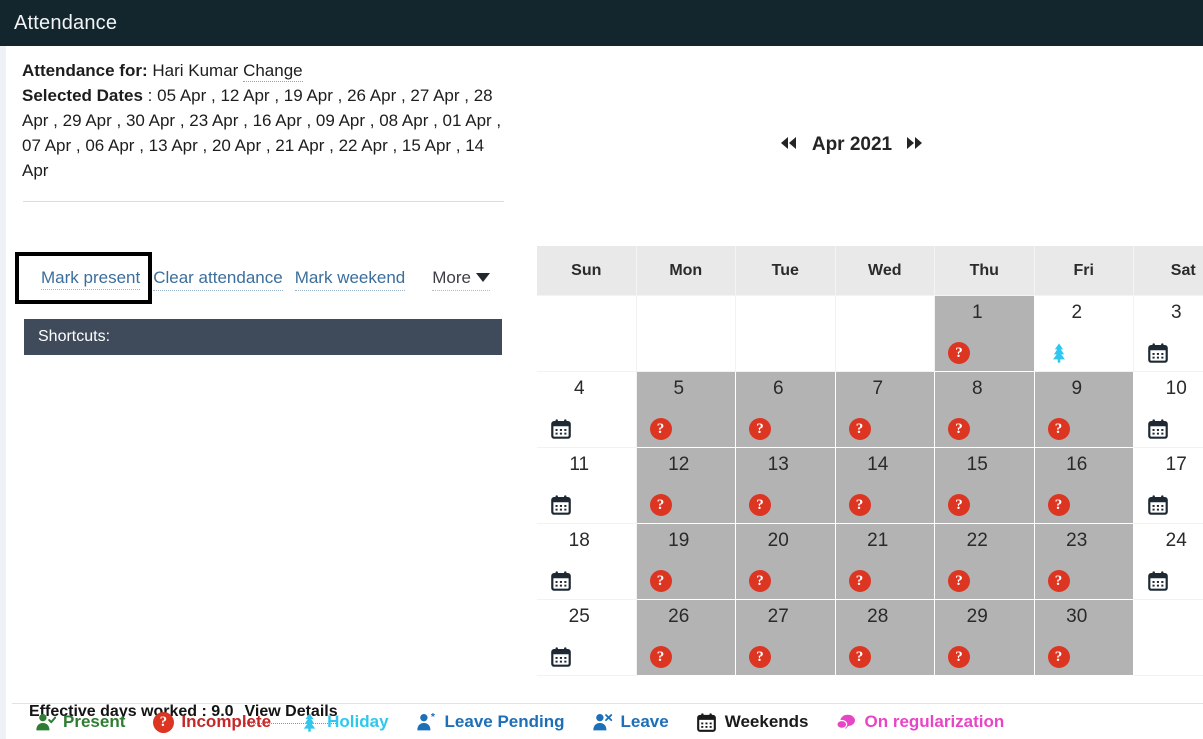 The image size is (1203, 739). Describe the element at coordinates (587, 486) in the screenshot. I see `calendar-day-11: 11` at that location.